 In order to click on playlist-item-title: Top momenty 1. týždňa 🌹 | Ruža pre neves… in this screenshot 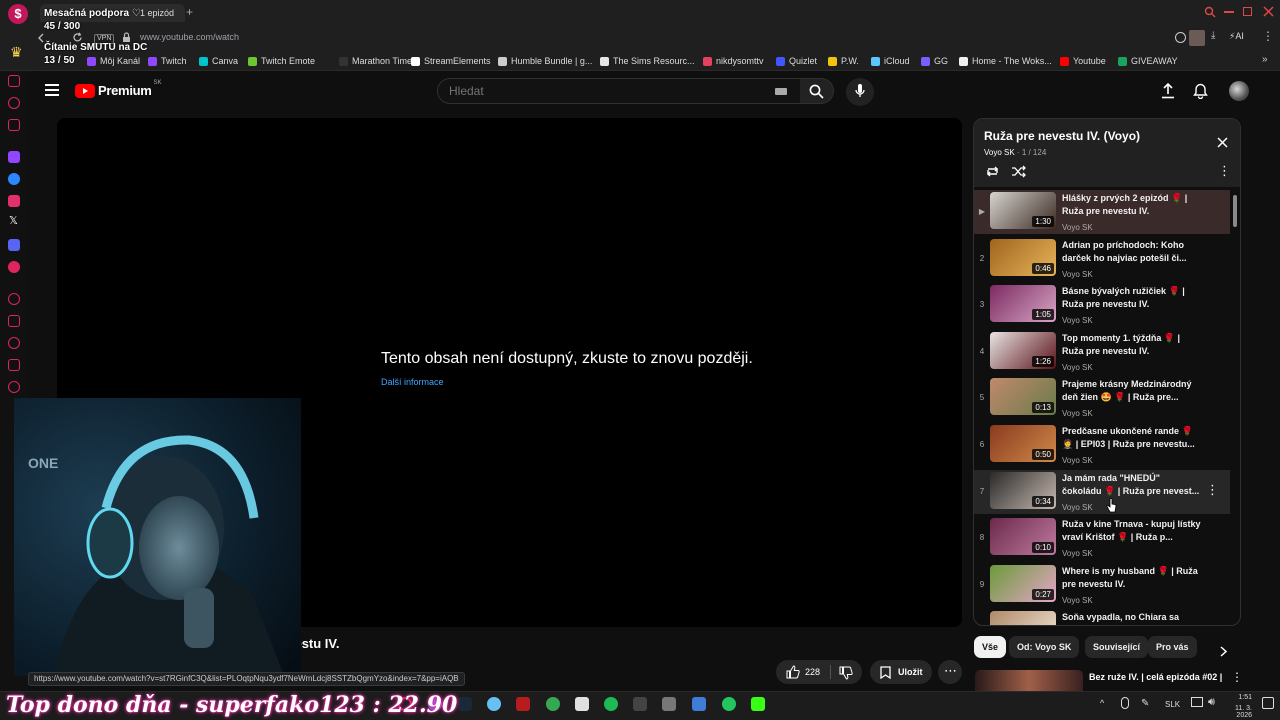, I will do `click(1132, 345)`.